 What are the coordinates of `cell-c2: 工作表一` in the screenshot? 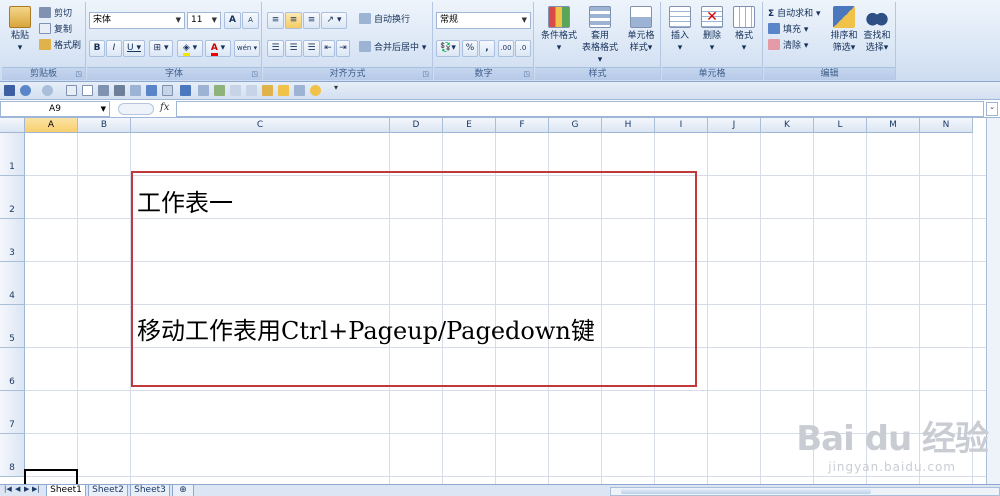 It's located at (185, 200).